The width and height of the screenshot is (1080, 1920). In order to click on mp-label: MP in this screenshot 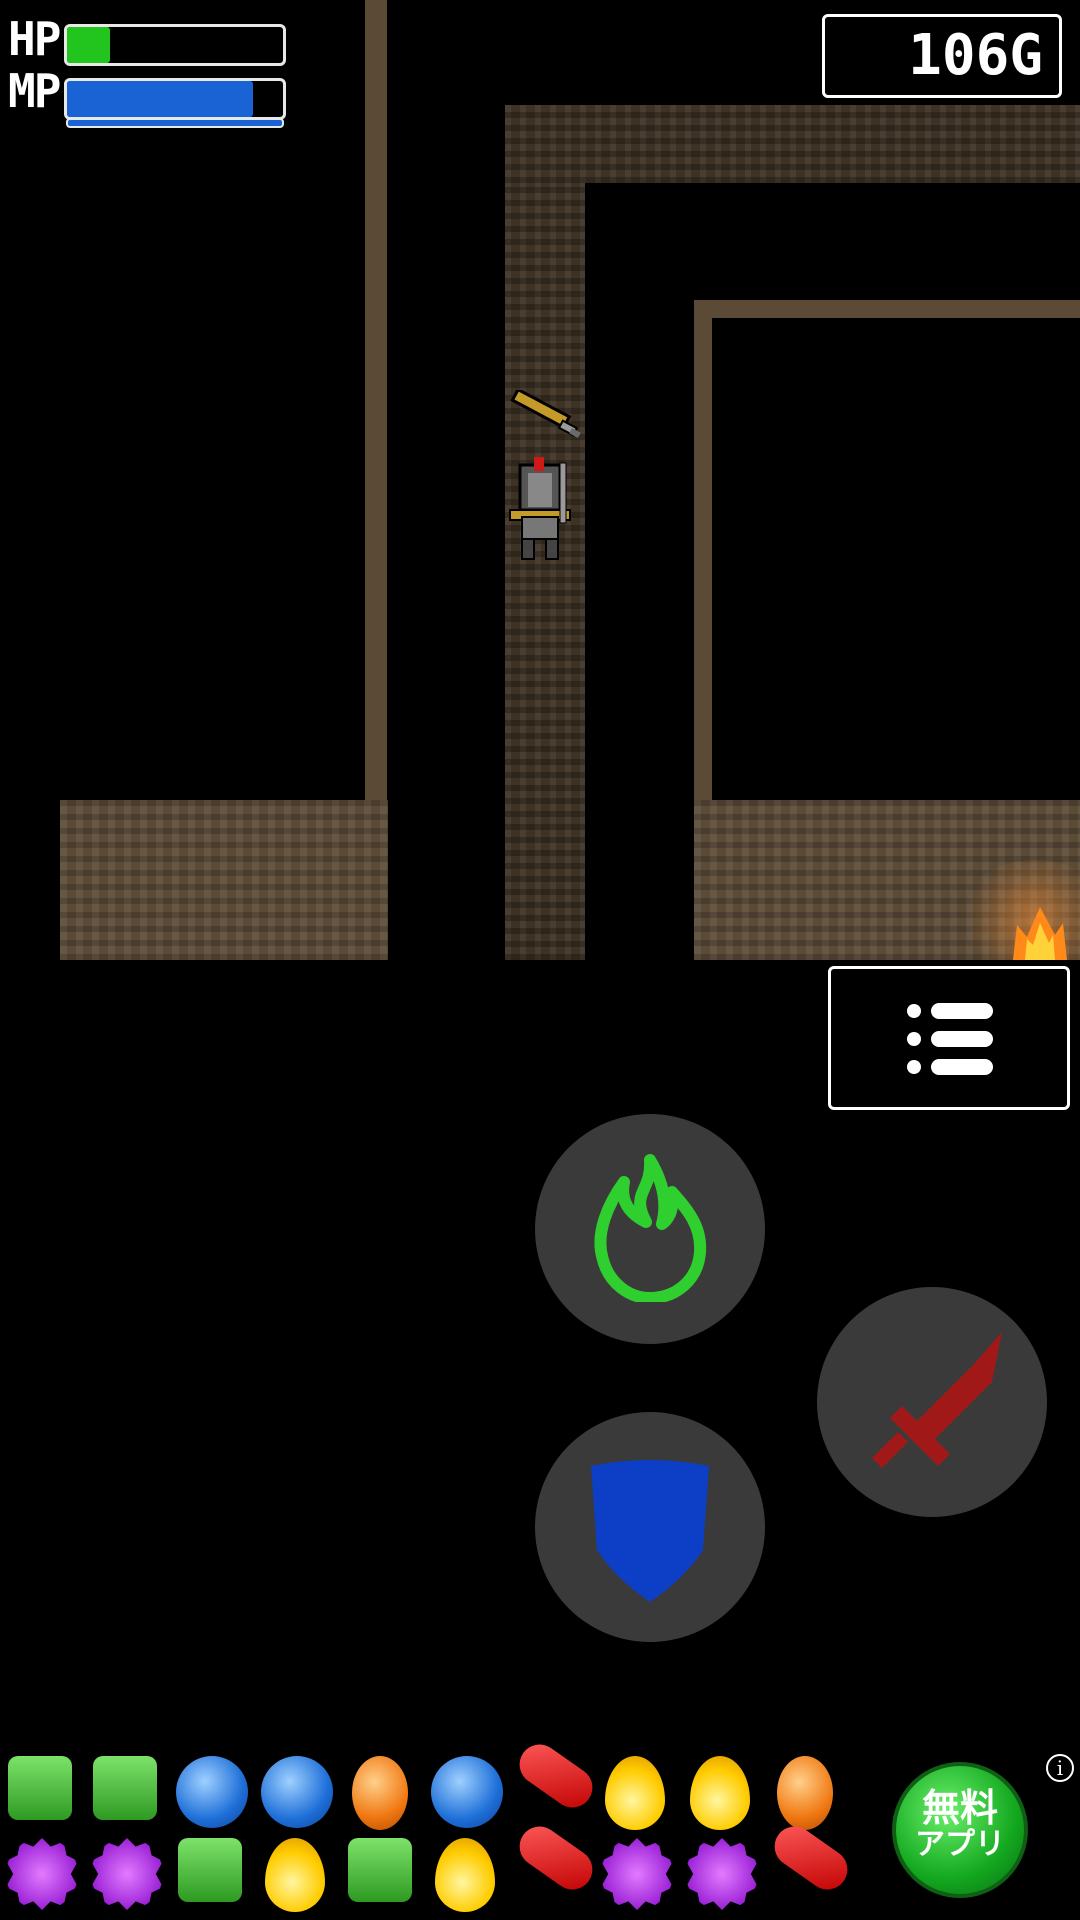, I will do `click(34, 91)`.